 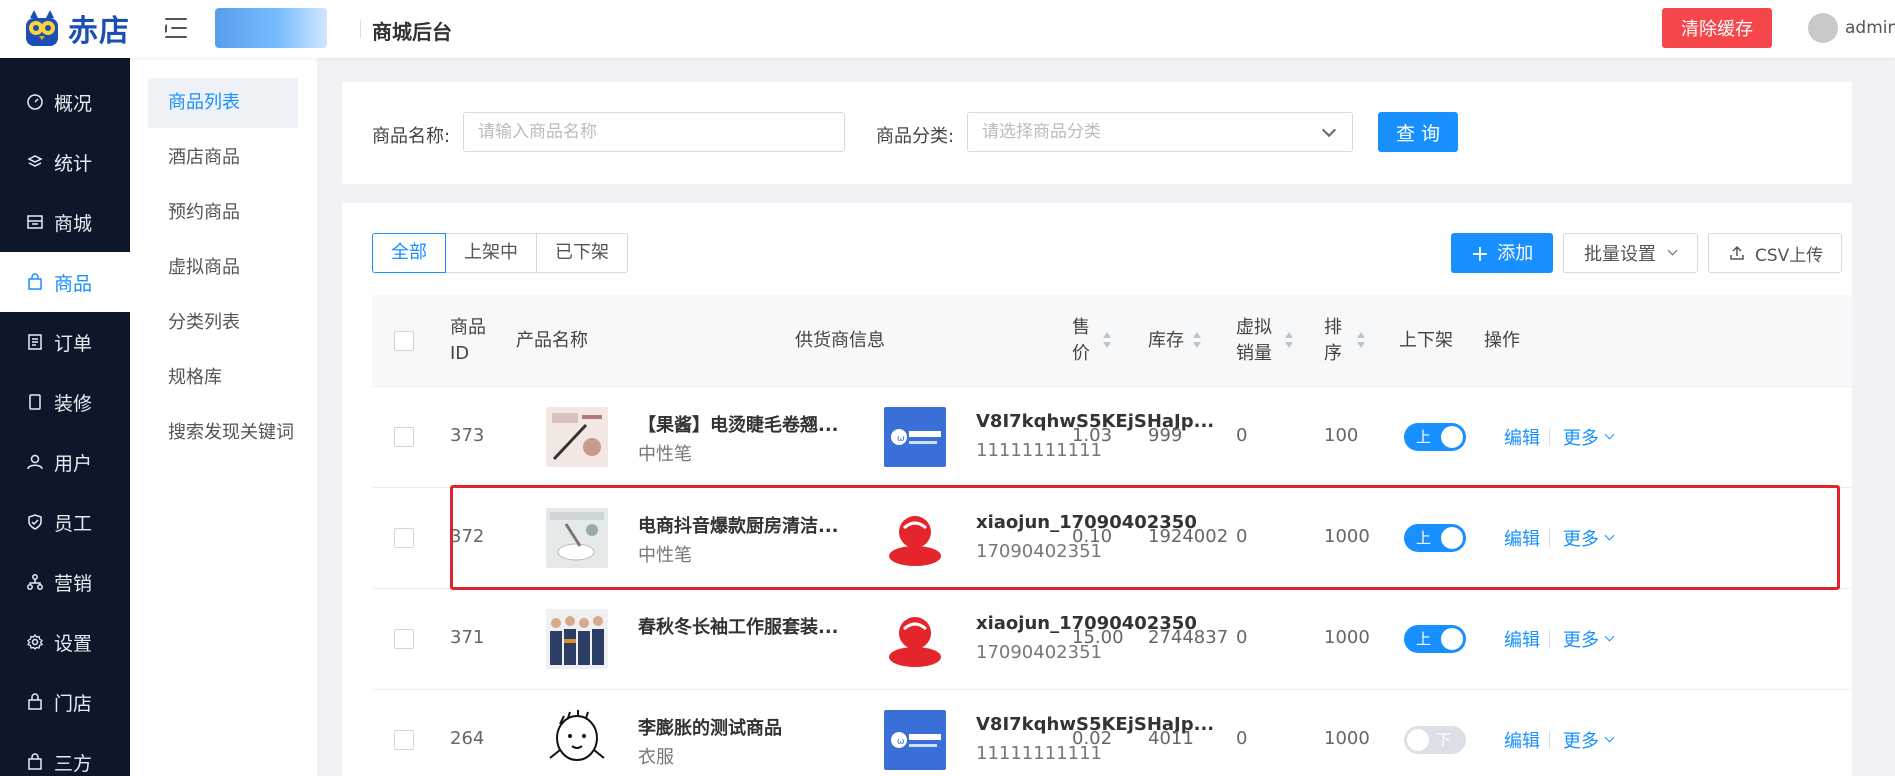 What do you see at coordinates (73, 583) in the screenshot?
I see `sidebar-item-label: 营销` at bounding box center [73, 583].